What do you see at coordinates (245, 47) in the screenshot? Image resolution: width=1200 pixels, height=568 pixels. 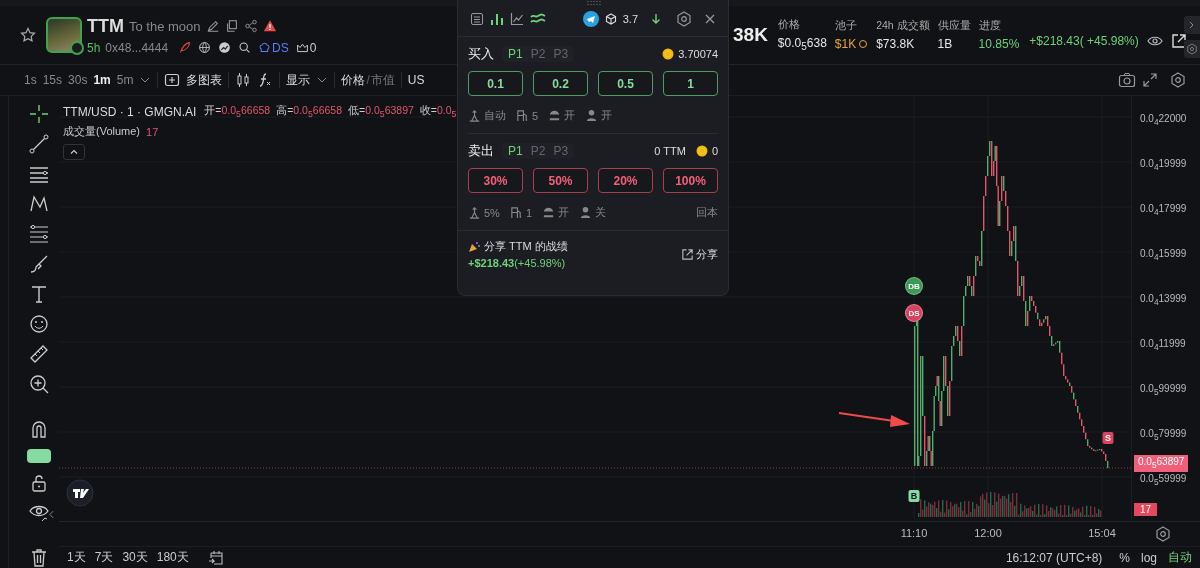 I see `search-icon` at bounding box center [245, 47].